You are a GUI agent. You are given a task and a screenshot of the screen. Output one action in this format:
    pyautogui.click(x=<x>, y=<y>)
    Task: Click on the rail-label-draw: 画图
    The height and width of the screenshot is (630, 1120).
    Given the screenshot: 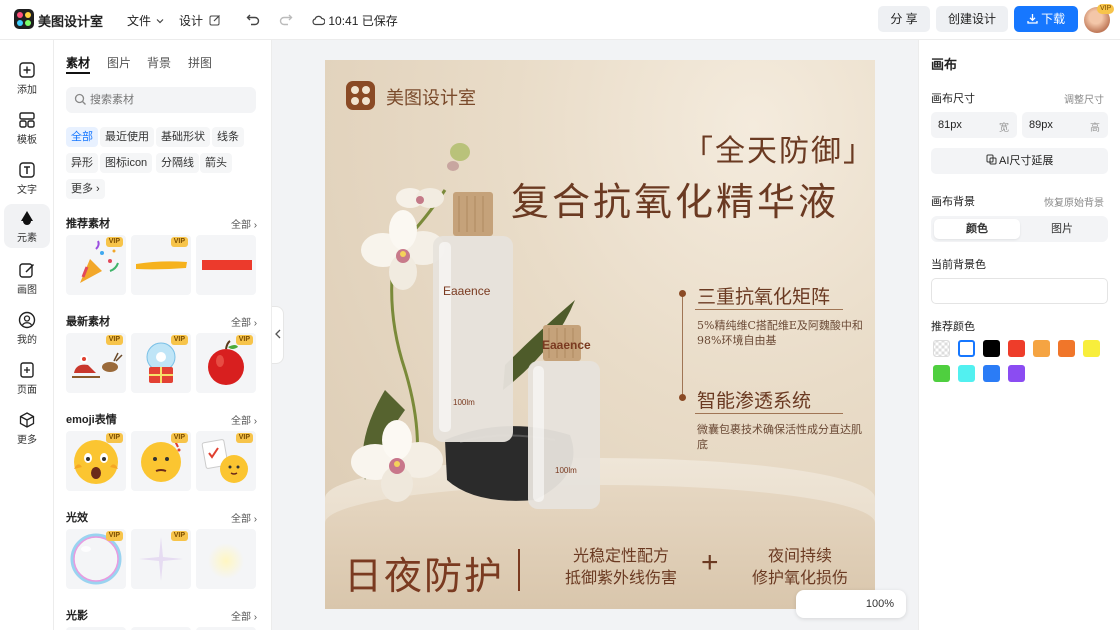 What is the action you would take?
    pyautogui.click(x=27, y=290)
    